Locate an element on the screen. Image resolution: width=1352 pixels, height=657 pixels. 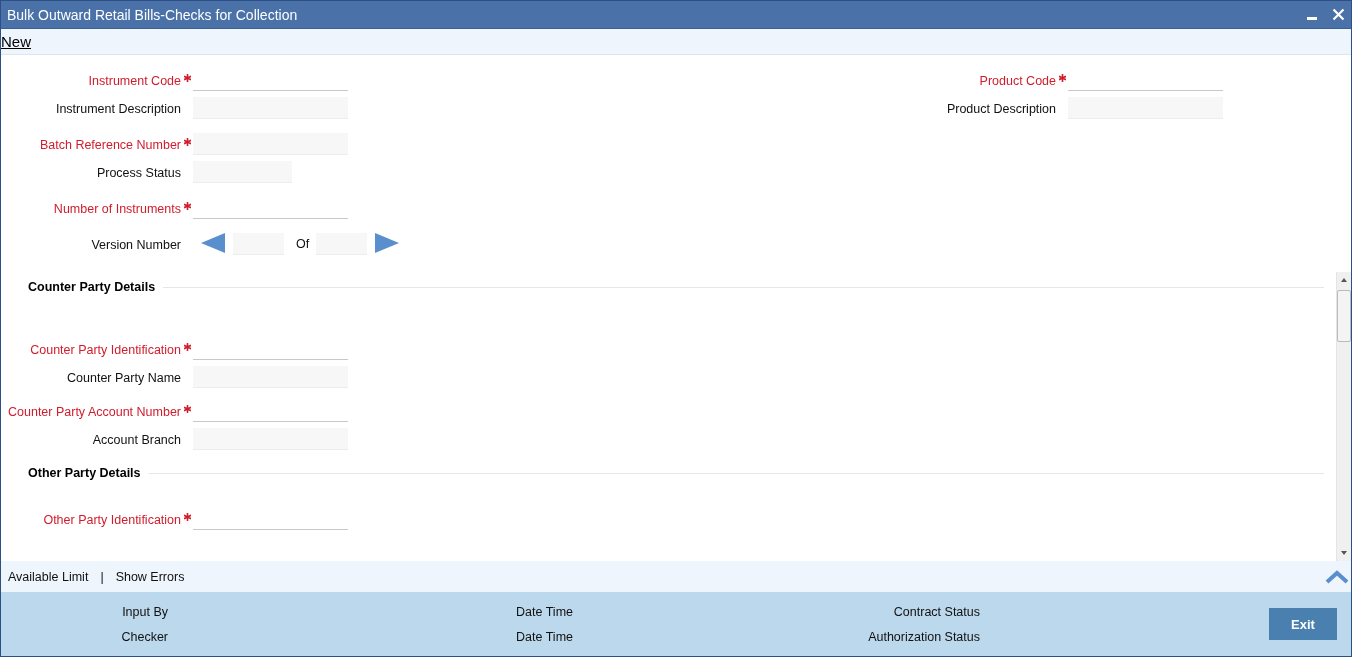
audit-label: Checker is located at coordinates (144, 636).